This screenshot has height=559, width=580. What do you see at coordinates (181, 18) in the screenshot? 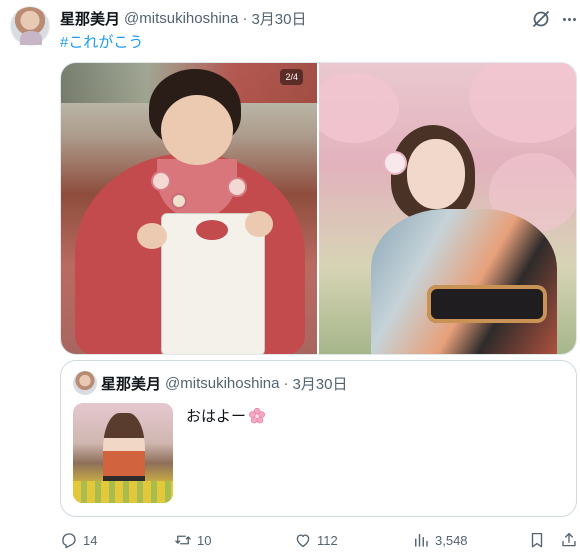
I see `author-handle: @mitsukihoshina` at bounding box center [181, 18].